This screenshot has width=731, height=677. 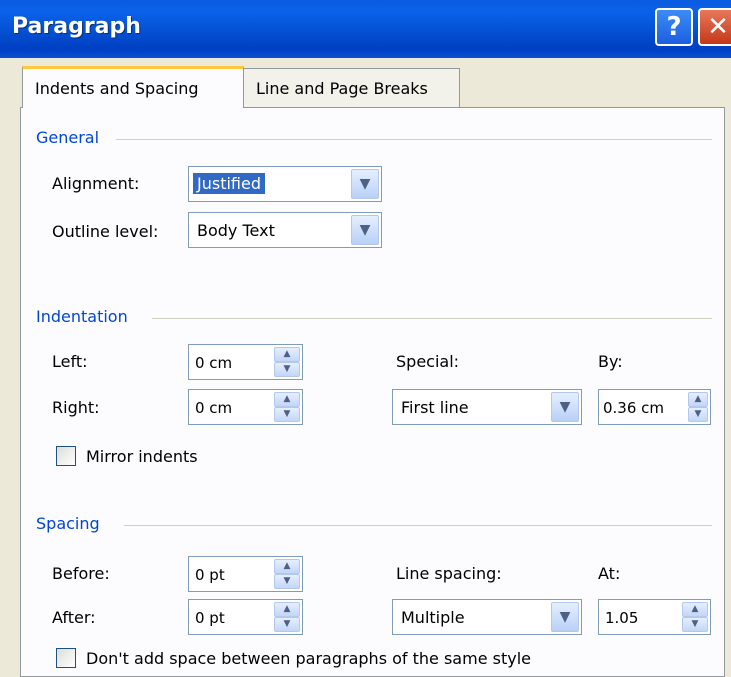 What do you see at coordinates (245, 407) in the screenshot?
I see `right-indent-spinner: 0 cm ▲ ▼` at bounding box center [245, 407].